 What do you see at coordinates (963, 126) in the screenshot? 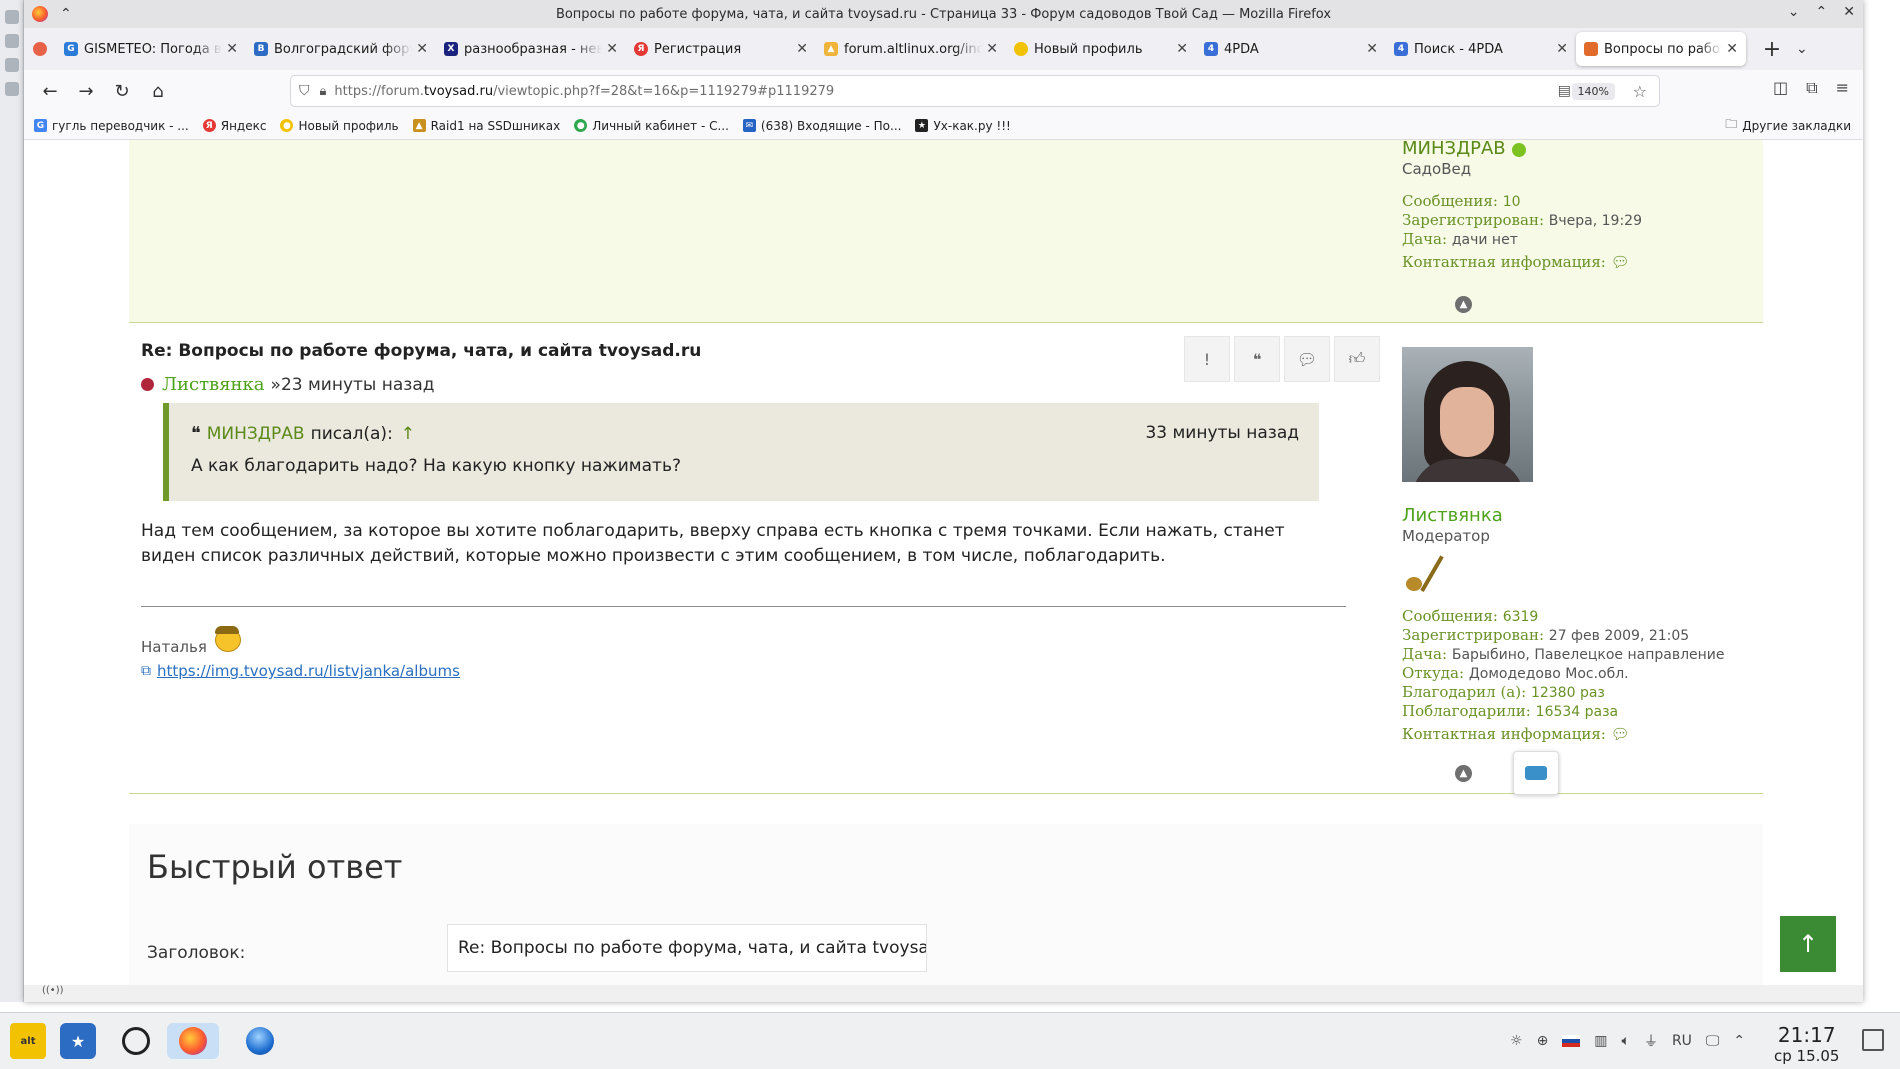
I see `bookmark-uh-kak: ★ Ух-как.ру !!!` at bounding box center [963, 126].